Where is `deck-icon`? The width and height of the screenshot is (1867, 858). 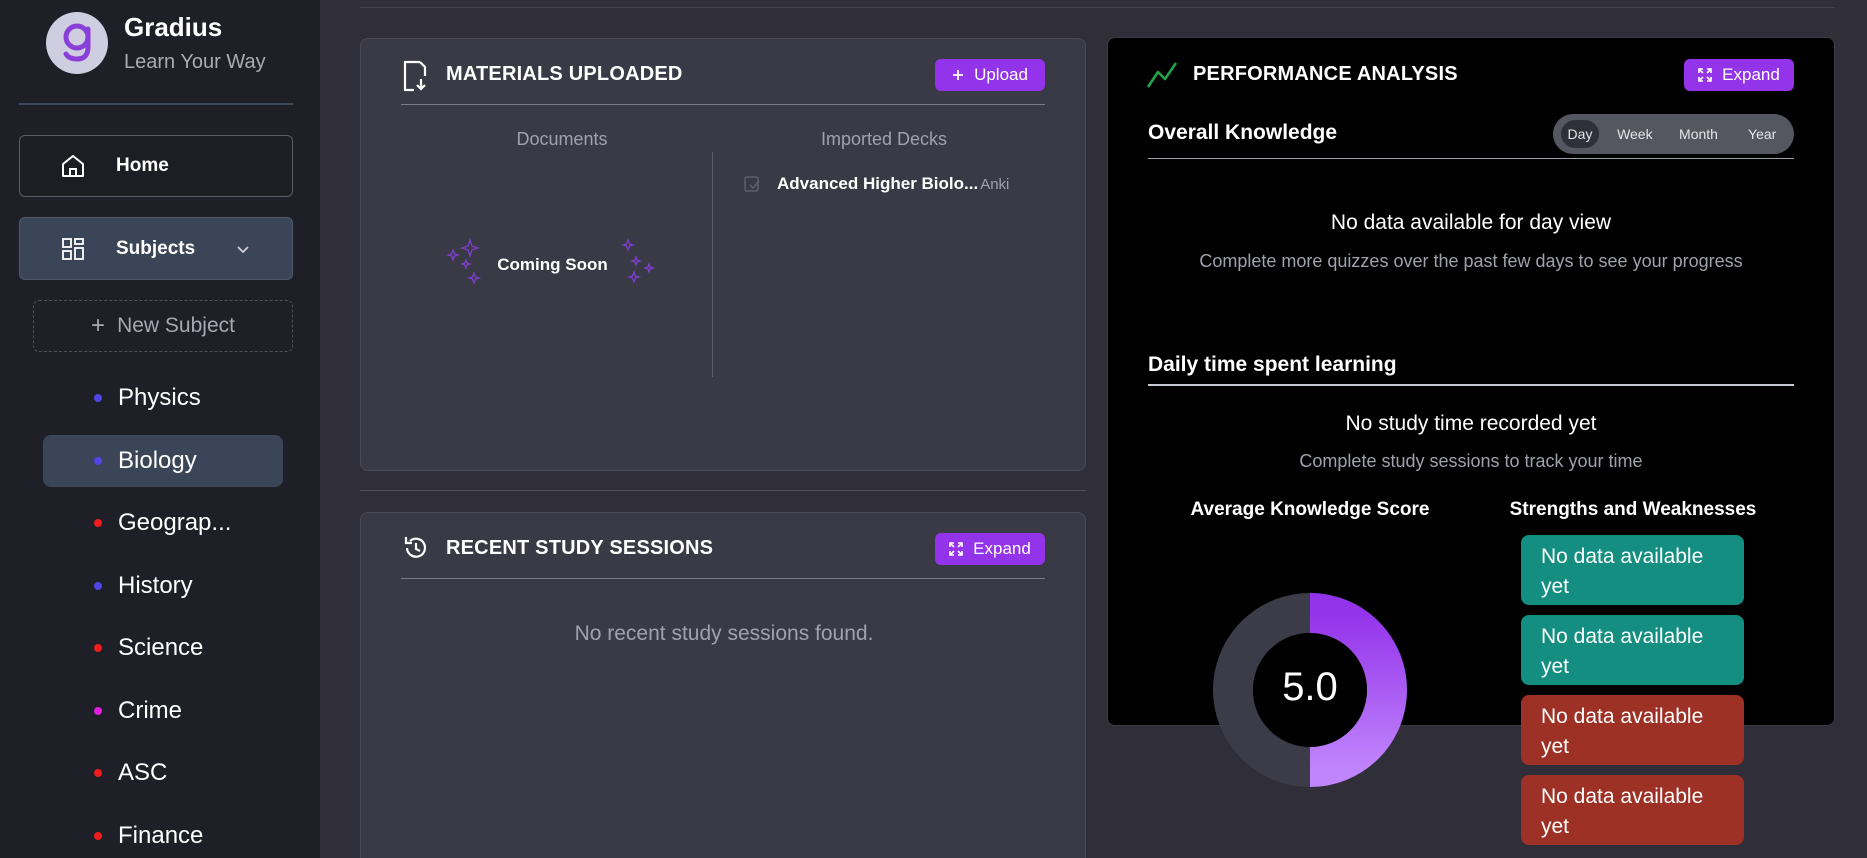 deck-icon is located at coordinates (752, 184).